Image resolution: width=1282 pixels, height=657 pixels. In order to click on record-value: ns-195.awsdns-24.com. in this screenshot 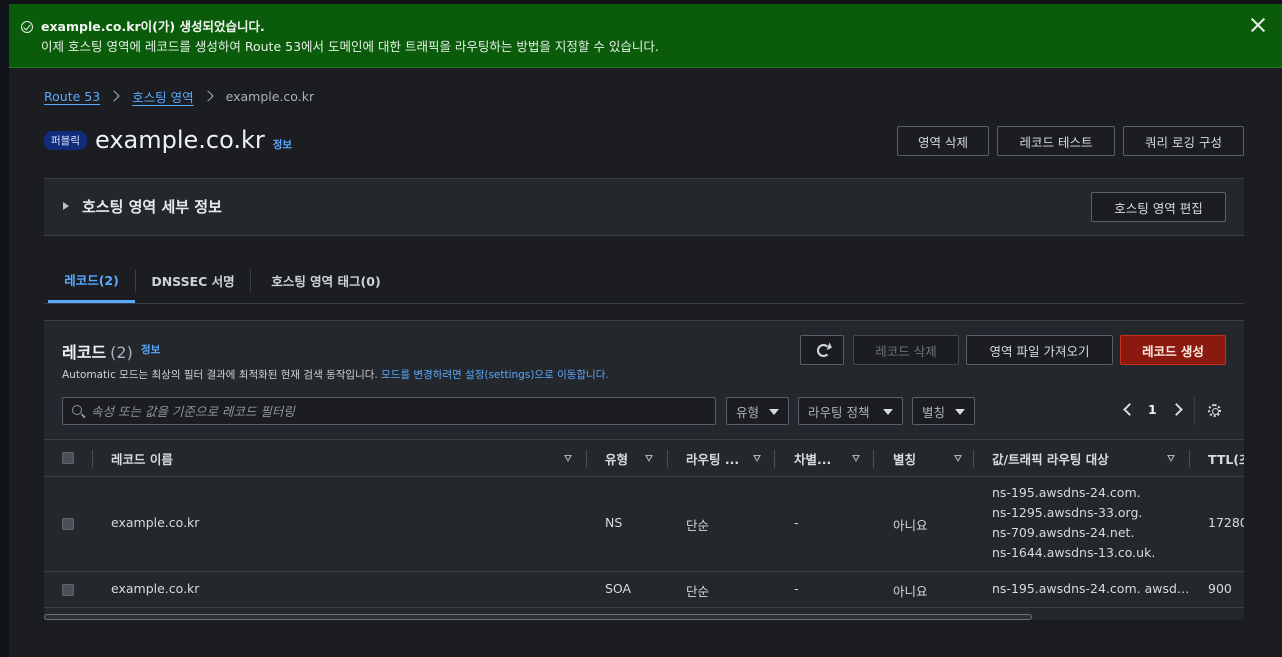, I will do `click(1066, 492)`.